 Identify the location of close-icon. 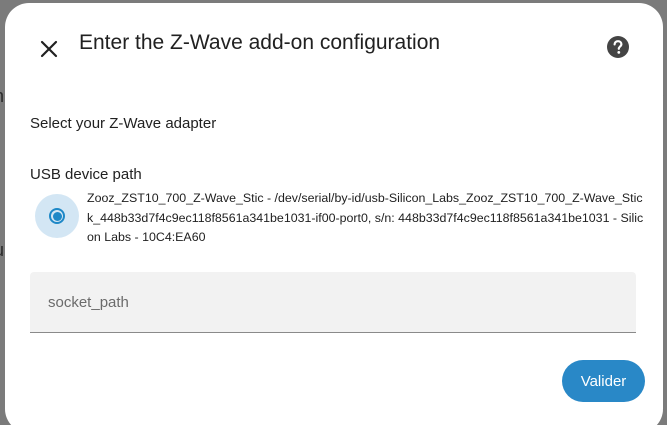
(49, 49).